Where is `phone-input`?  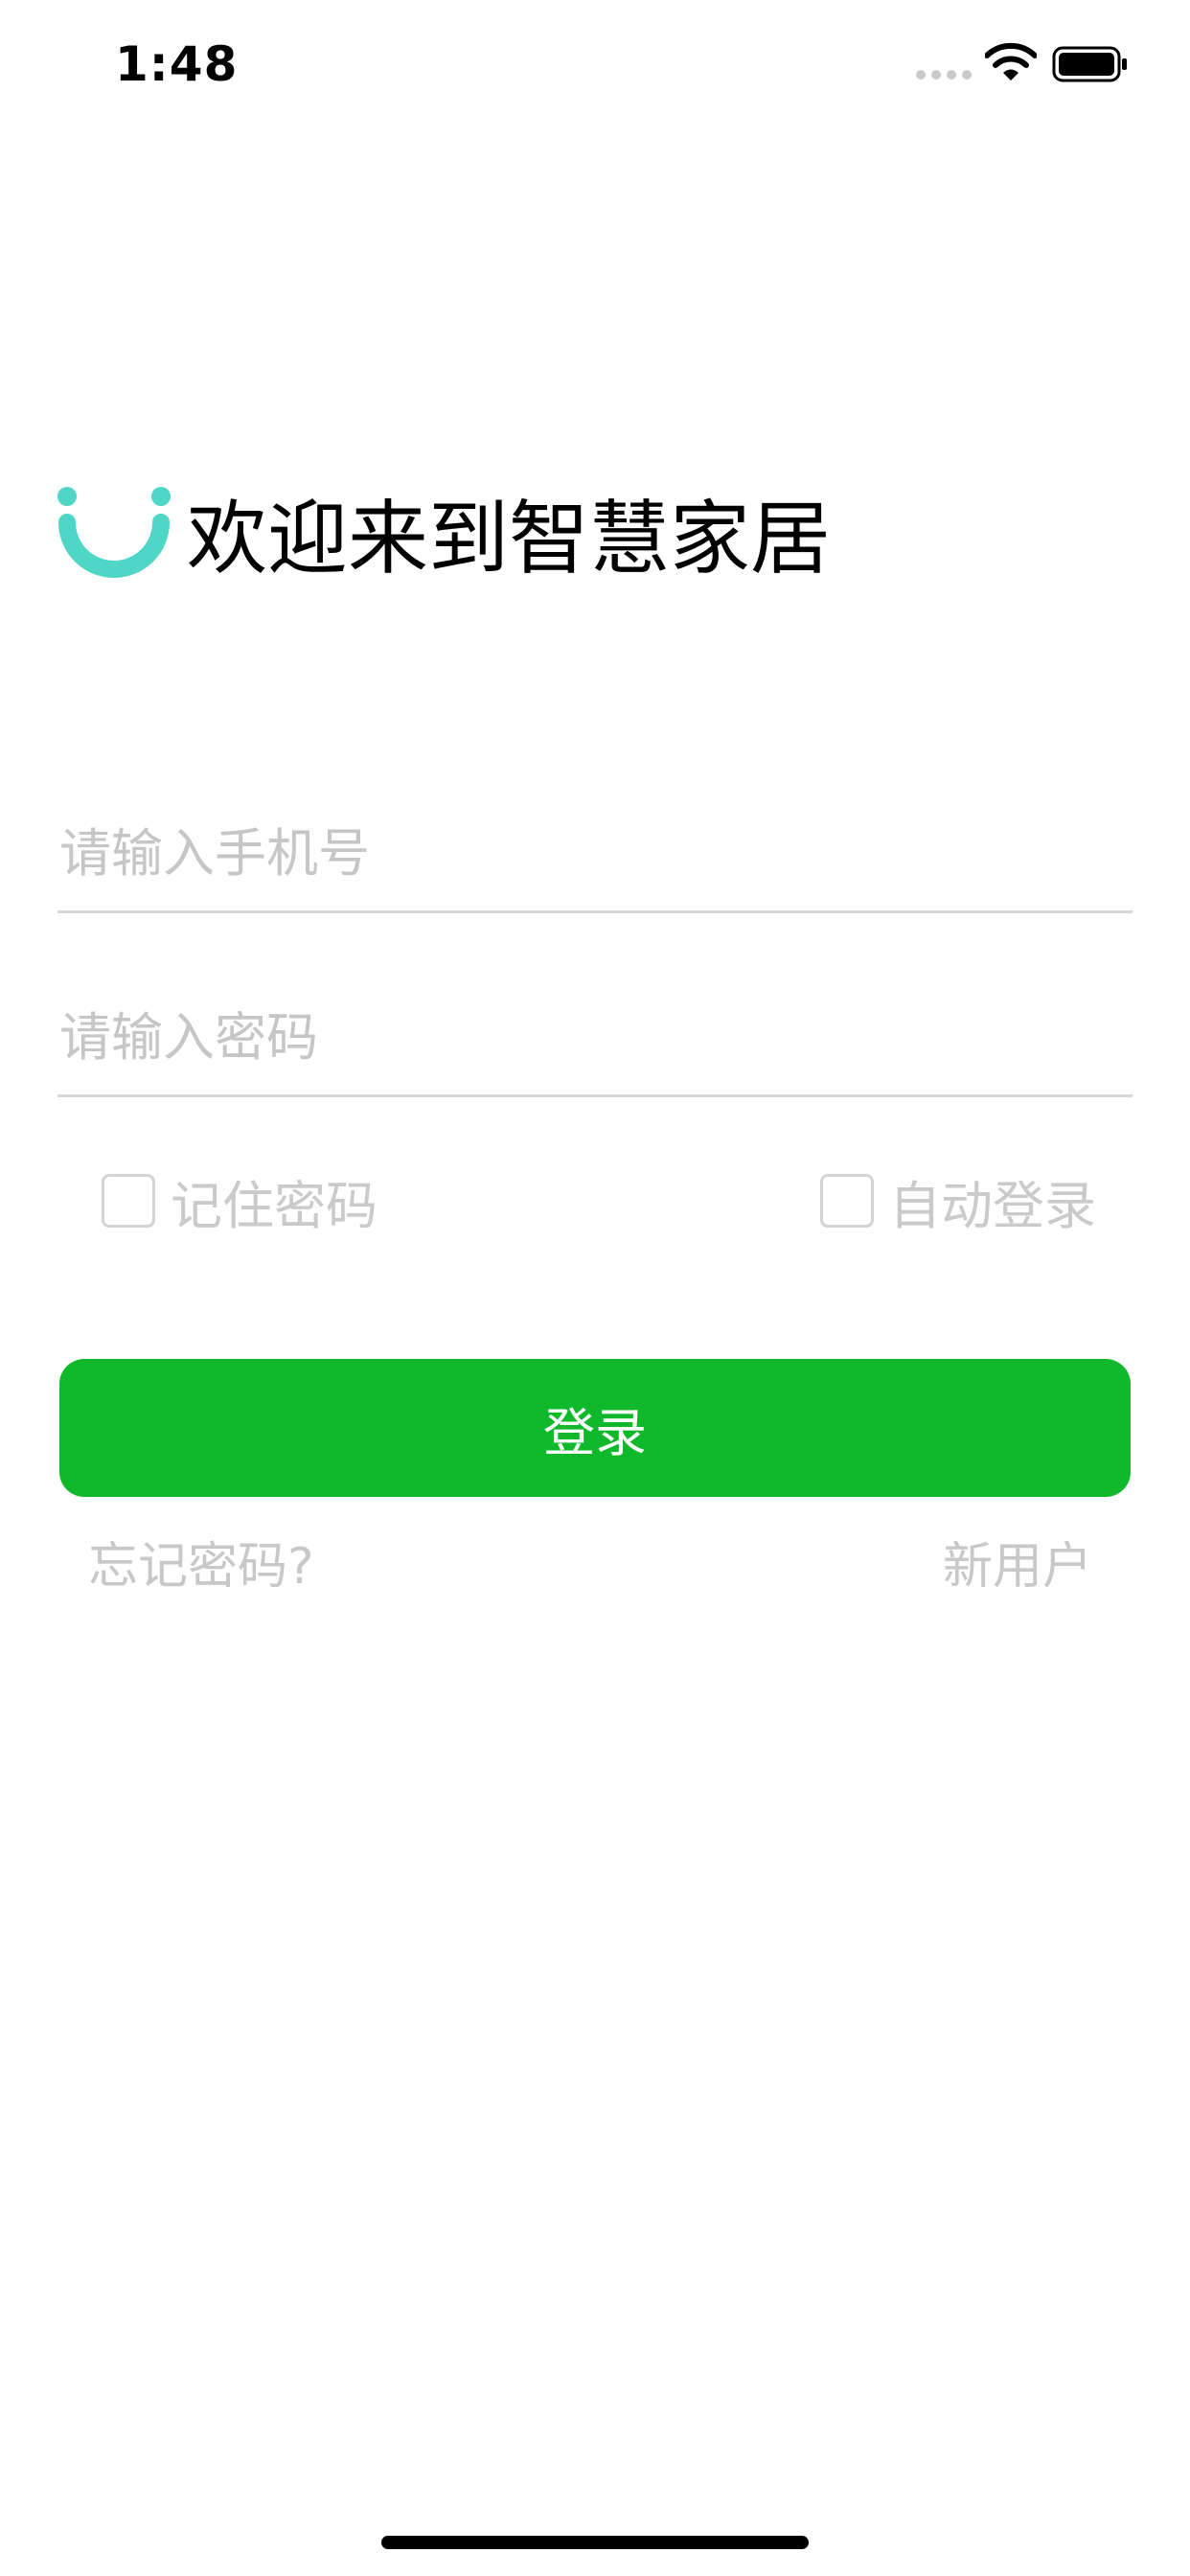
phone-input is located at coordinates (591, 853).